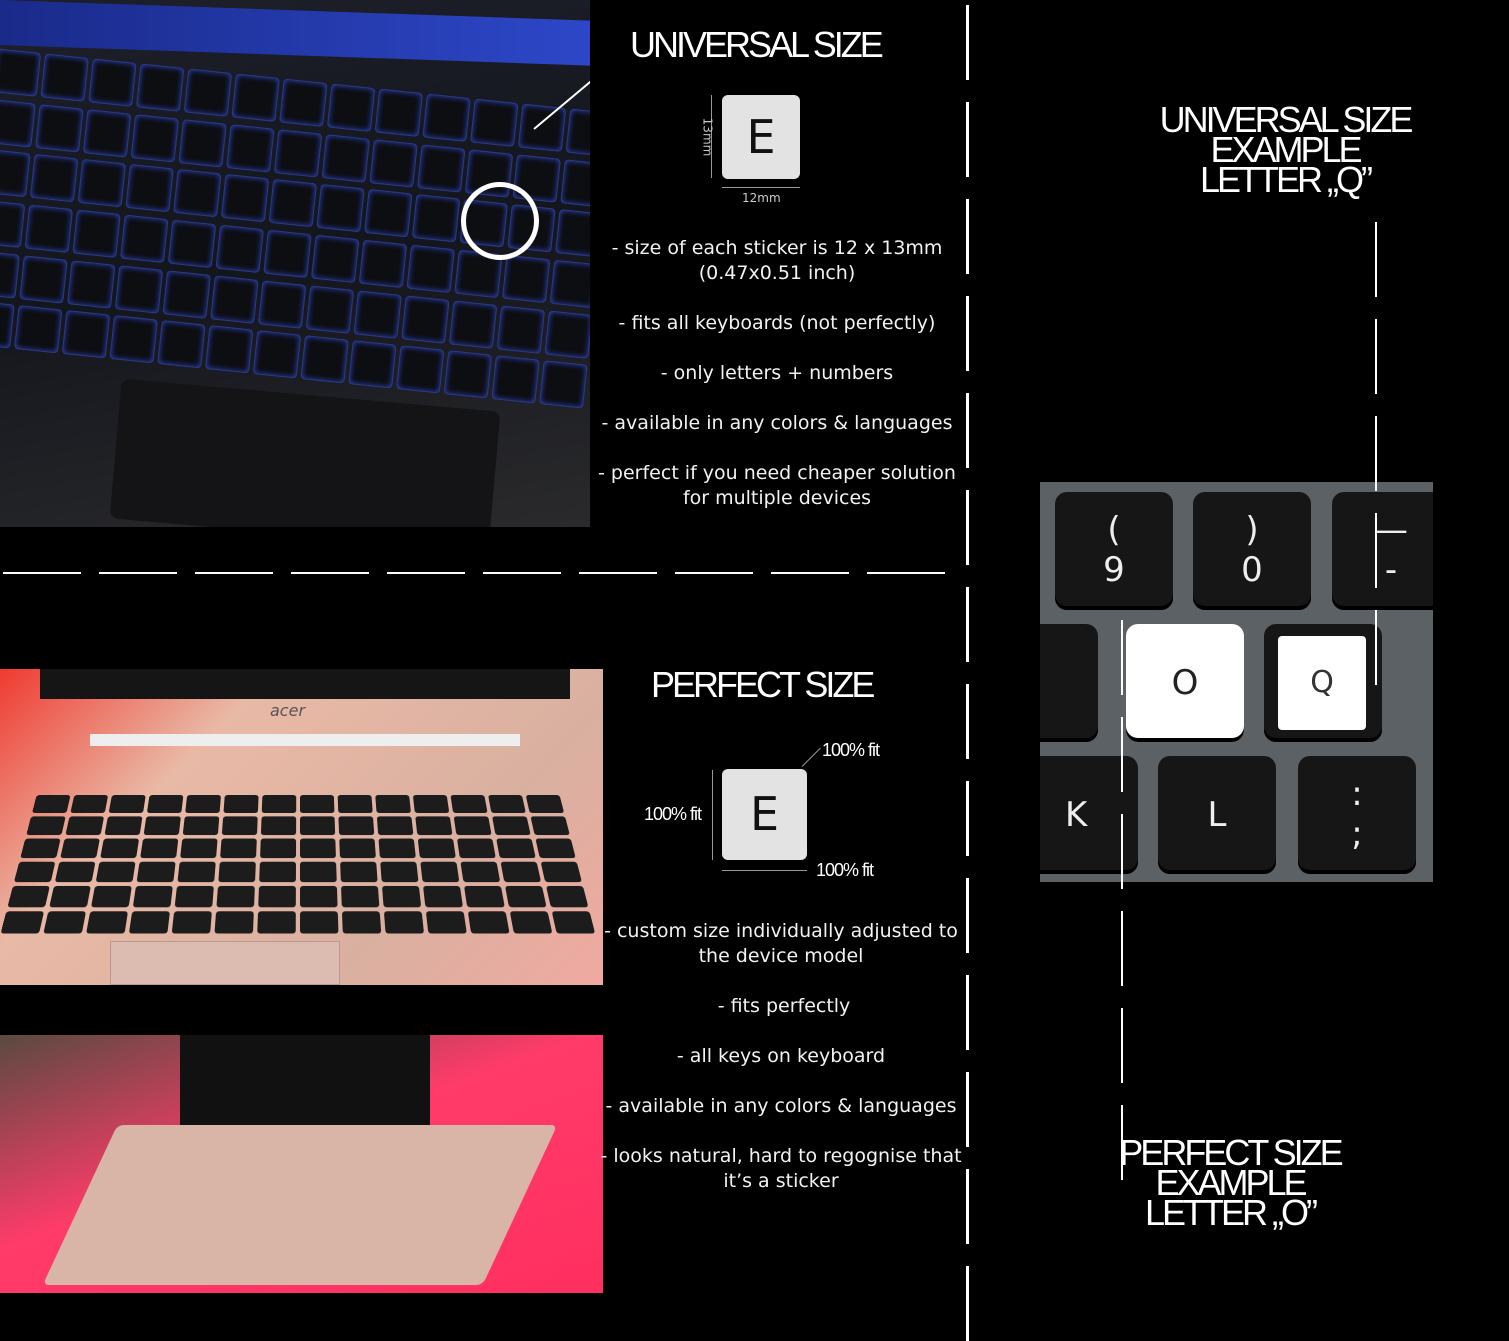 This screenshot has height=1341, width=1509. I want to click on corner-callout-line, so click(811, 757).